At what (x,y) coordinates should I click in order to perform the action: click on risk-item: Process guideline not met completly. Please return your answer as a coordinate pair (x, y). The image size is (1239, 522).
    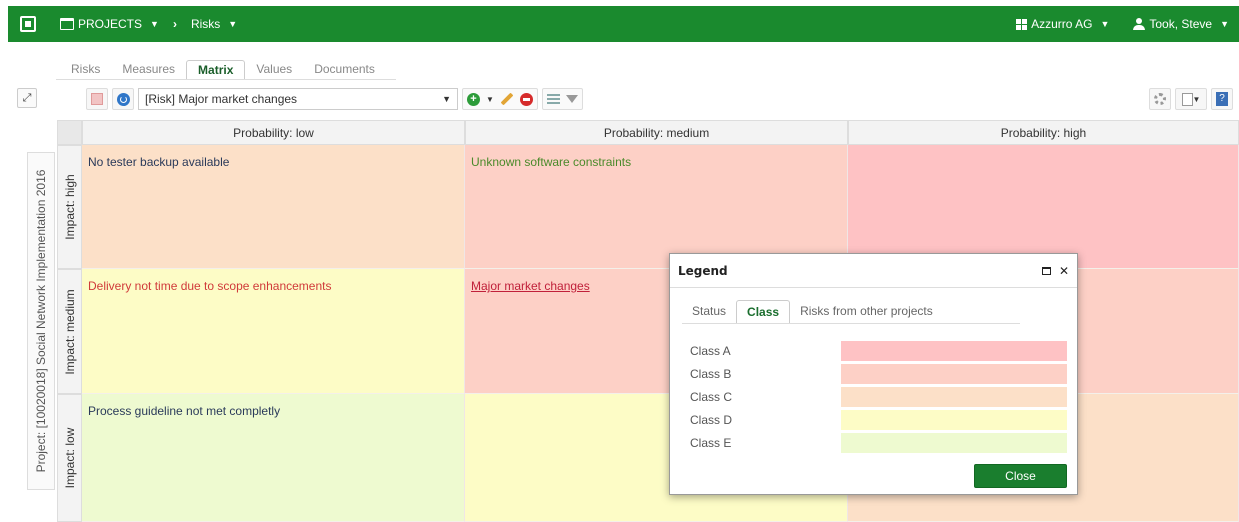
    Looking at the image, I should click on (273, 411).